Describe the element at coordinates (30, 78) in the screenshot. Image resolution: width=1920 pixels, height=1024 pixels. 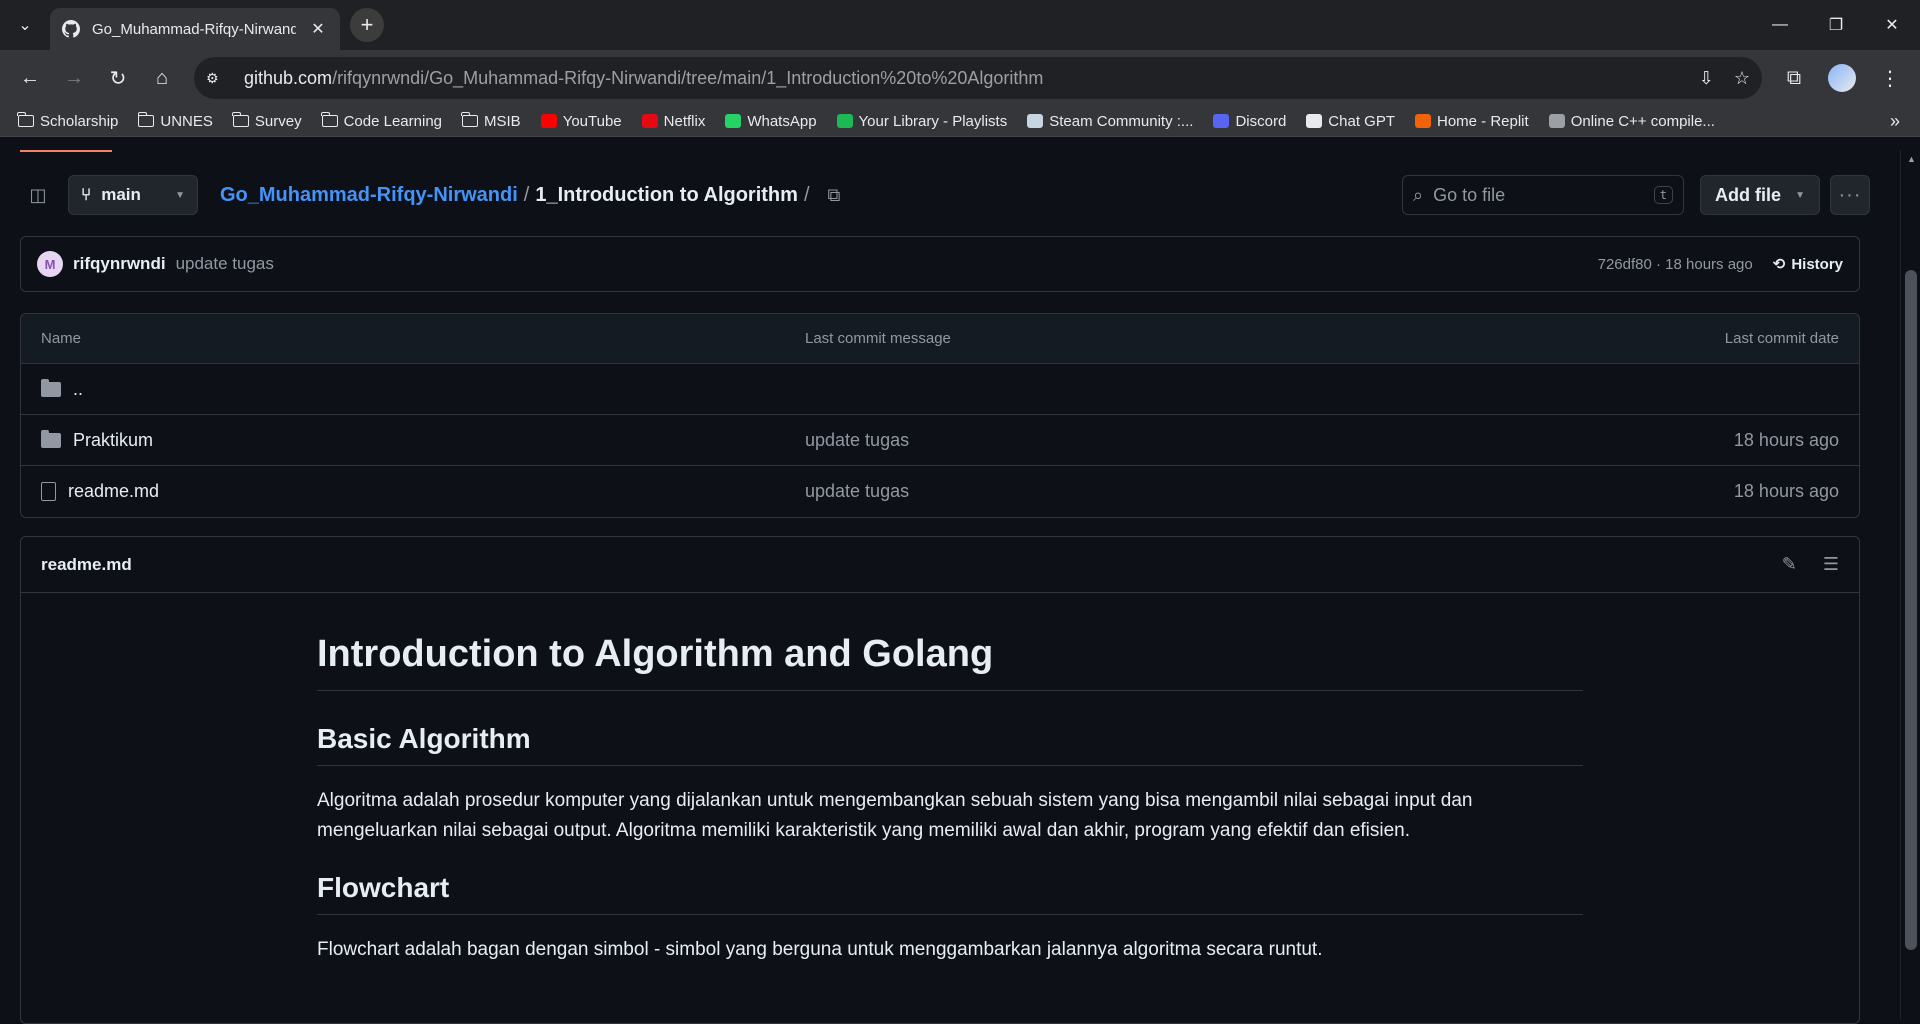
I see `back-arrow-icon: ←` at that location.